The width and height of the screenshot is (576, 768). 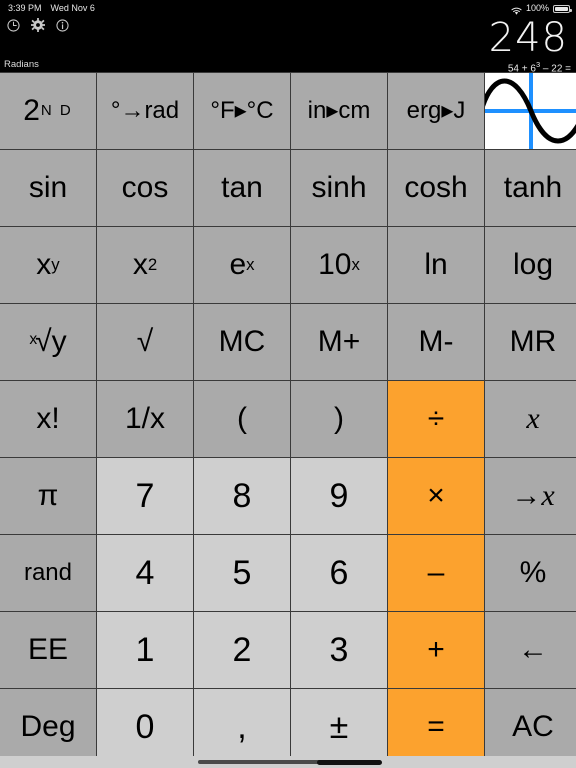 What do you see at coordinates (145, 496) in the screenshot?
I see `digit-7-key: 7` at bounding box center [145, 496].